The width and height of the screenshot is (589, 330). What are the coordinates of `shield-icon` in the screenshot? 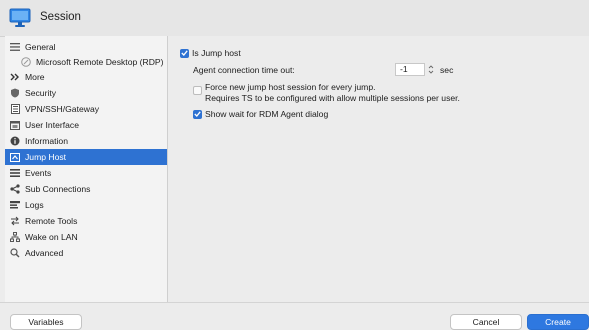 It's located at (15, 93).